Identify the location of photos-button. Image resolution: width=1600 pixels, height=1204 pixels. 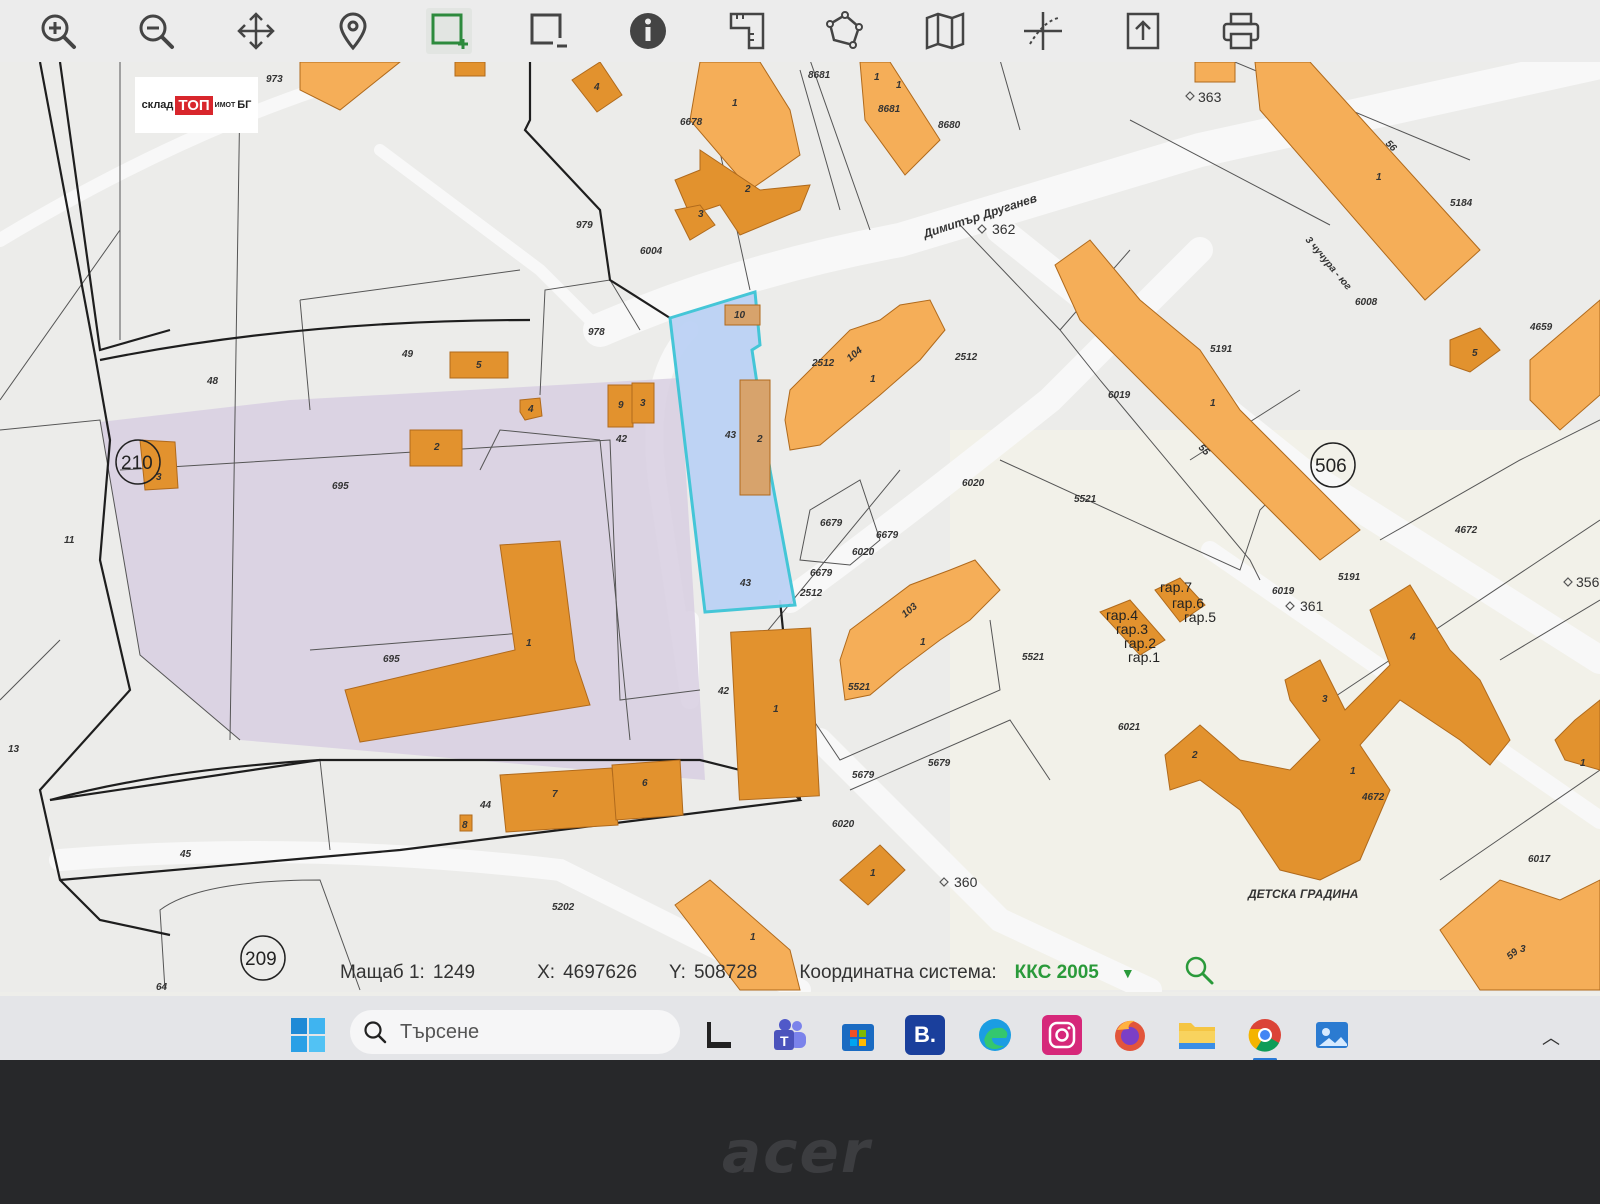
(1332, 1035).